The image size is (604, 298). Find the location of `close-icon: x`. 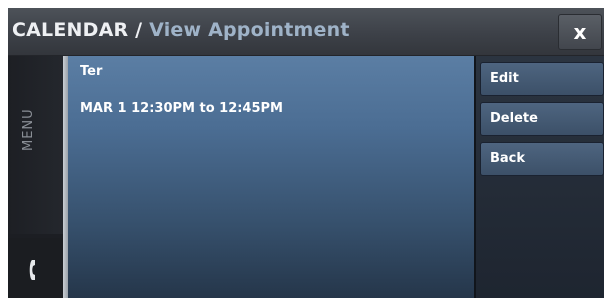

close-icon: x is located at coordinates (580, 32).